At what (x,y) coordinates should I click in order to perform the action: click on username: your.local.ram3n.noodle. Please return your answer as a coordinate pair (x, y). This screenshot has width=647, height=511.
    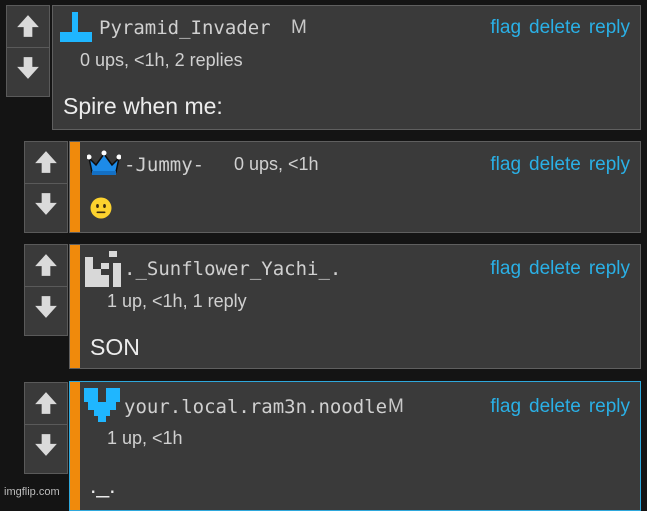
    Looking at the image, I should click on (255, 407).